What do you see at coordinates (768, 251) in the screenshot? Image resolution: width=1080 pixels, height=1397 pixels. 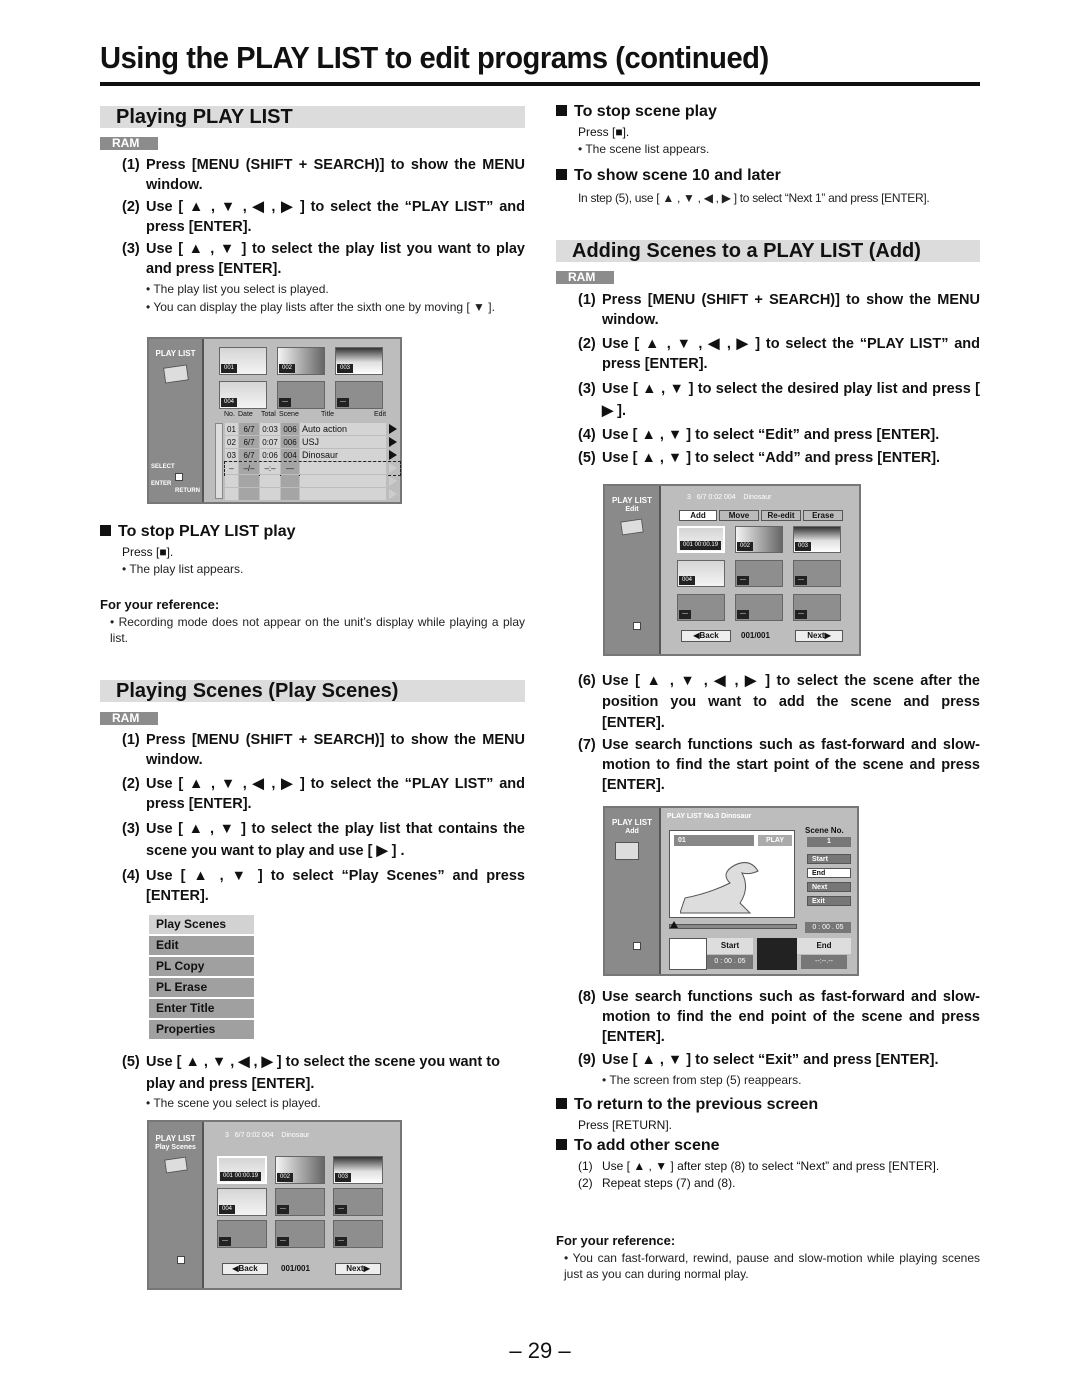 I see `section-heading-adding-scenes: Adding Scenes to a PLAY LIST (Add)` at bounding box center [768, 251].